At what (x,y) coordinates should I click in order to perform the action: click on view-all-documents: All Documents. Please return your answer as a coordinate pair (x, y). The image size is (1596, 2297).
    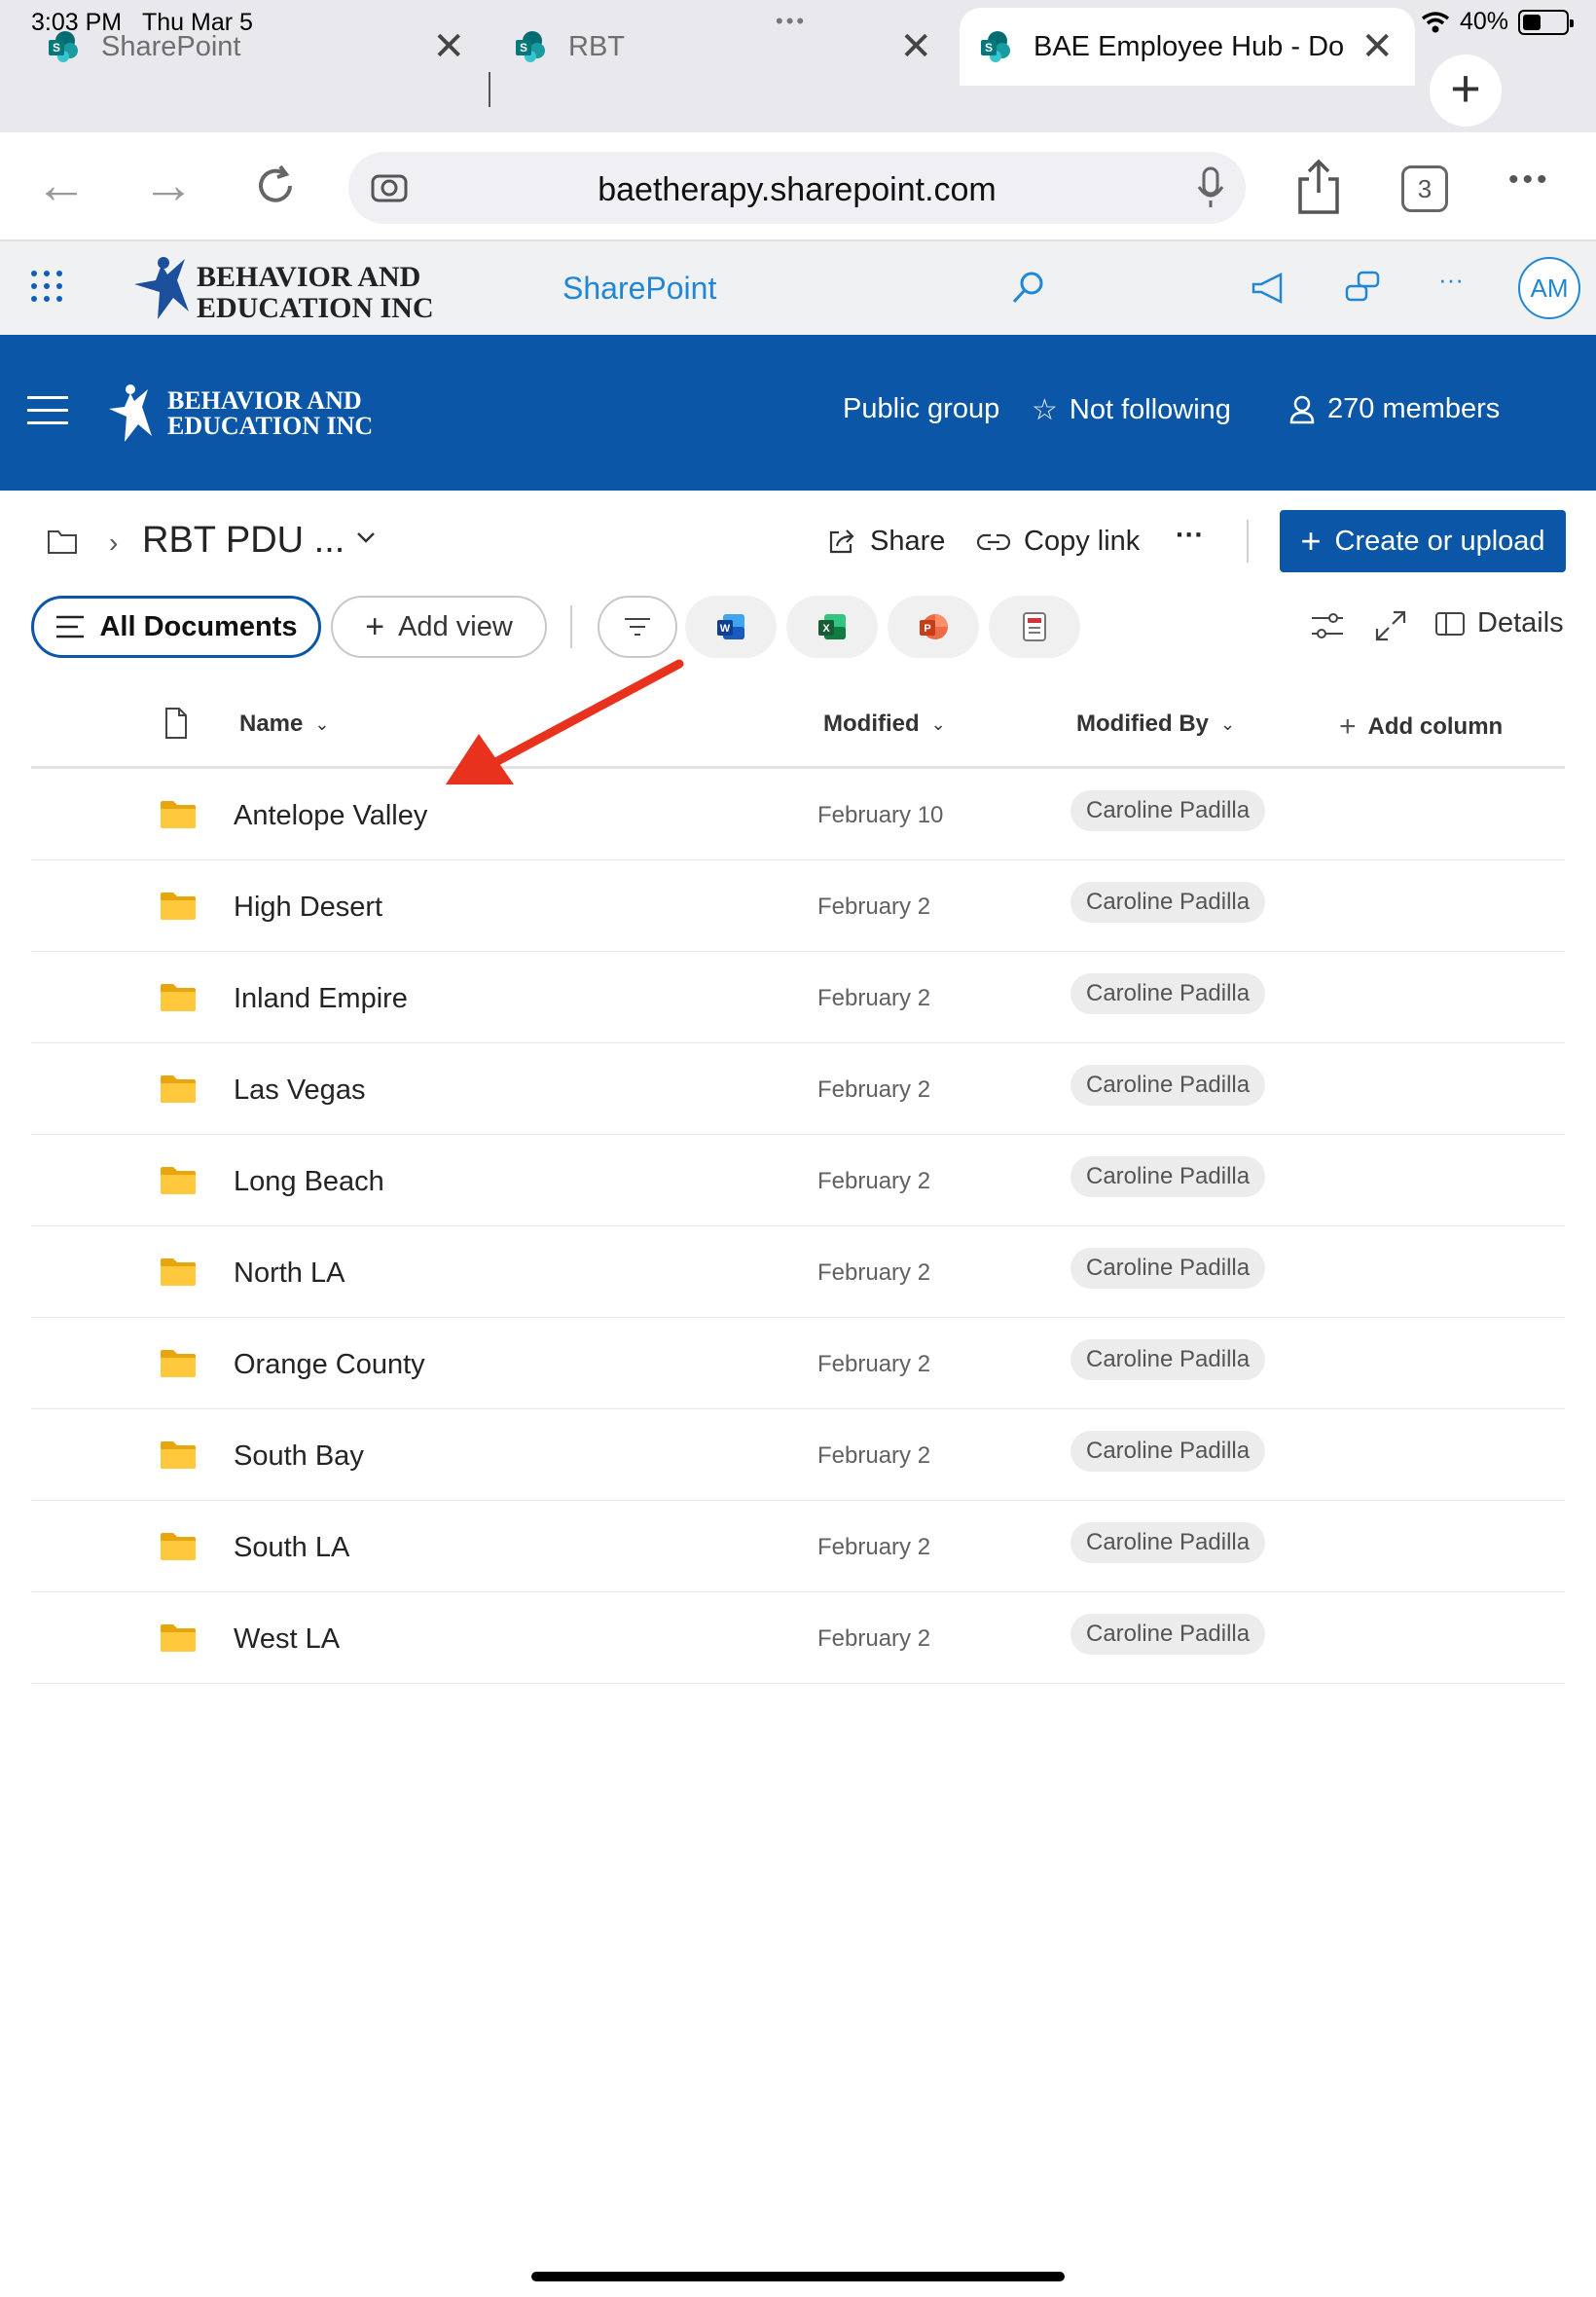
    Looking at the image, I should click on (176, 627).